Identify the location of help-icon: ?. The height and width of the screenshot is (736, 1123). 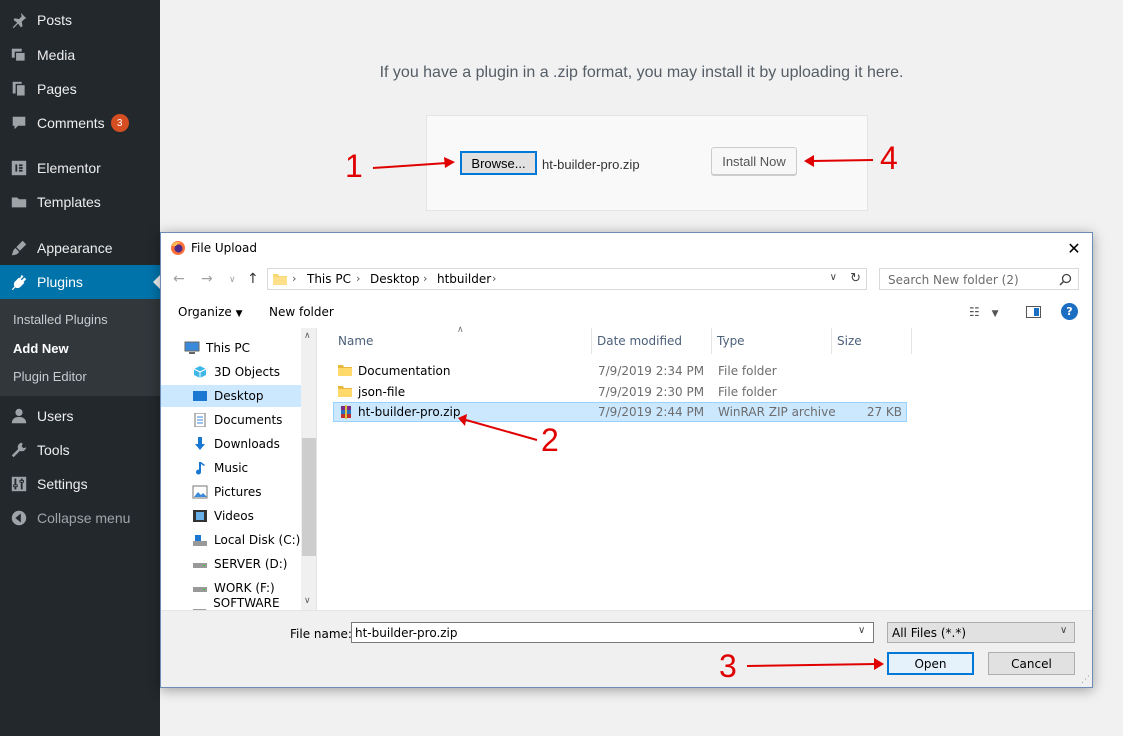
(1069, 311).